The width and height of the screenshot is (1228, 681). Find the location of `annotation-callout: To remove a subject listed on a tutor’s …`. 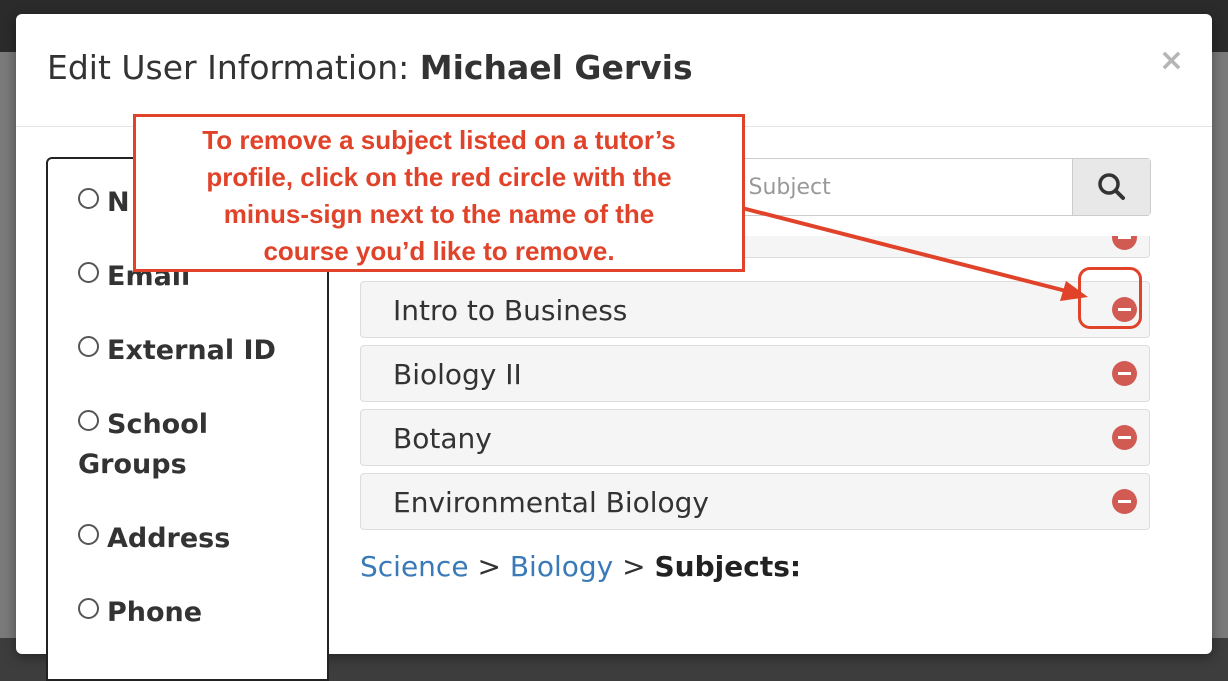

annotation-callout: To remove a subject listed on a tutor’s … is located at coordinates (439, 193).